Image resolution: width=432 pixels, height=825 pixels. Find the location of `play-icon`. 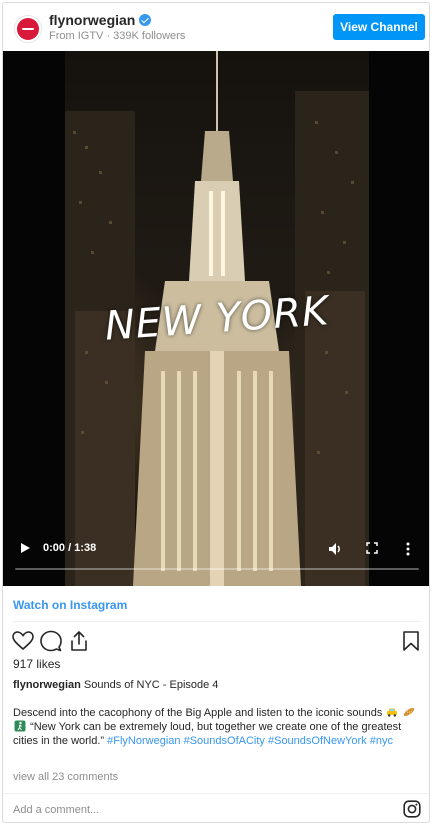

play-icon is located at coordinates (25, 548).